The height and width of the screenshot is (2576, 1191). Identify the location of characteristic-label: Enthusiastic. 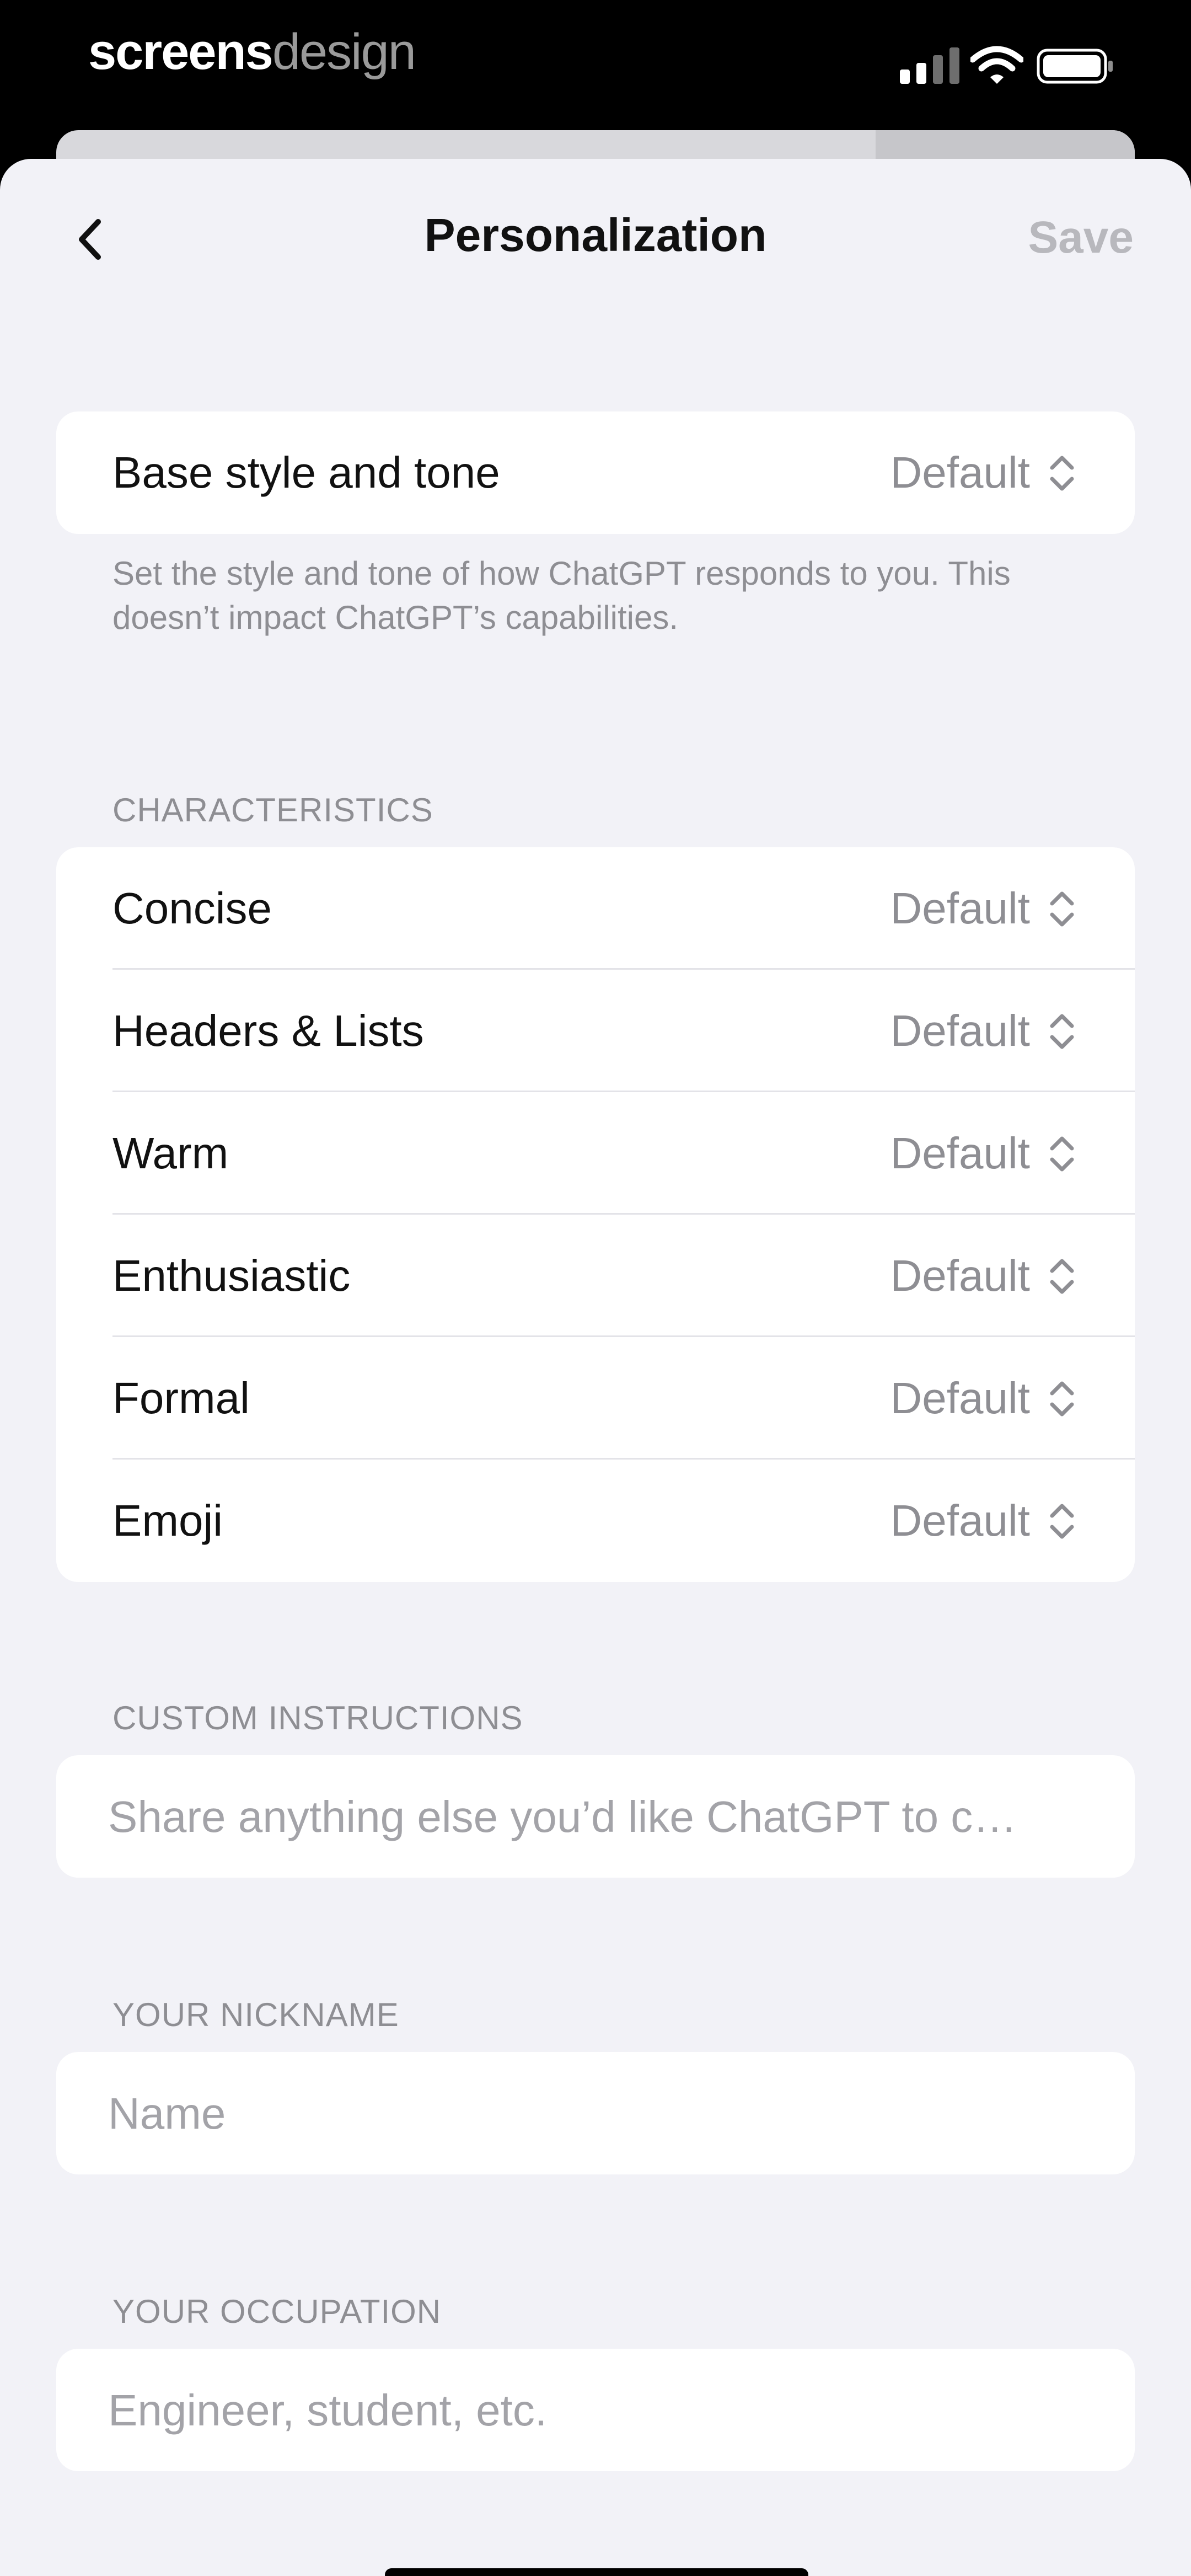
(232, 1275).